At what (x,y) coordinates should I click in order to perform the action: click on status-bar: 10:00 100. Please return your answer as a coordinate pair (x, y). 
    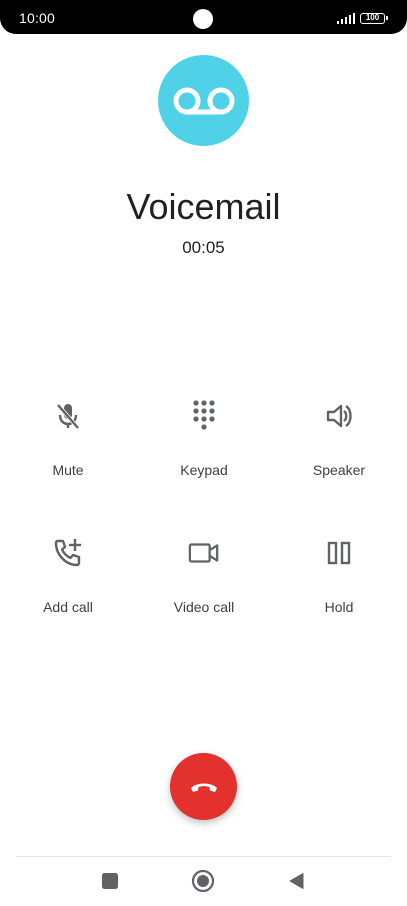
    Looking at the image, I should click on (203, 17).